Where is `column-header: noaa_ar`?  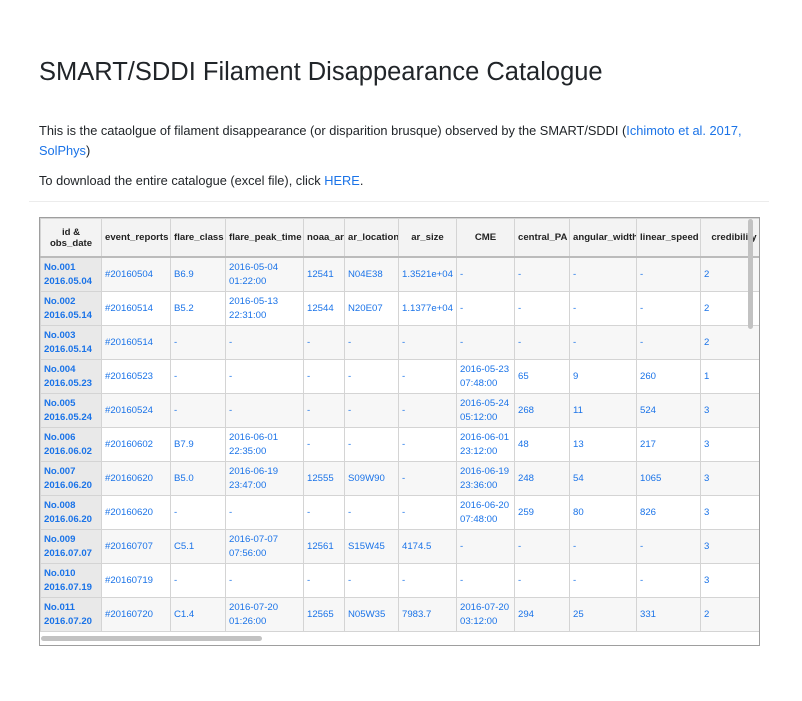
column-header: noaa_ar is located at coordinates (324, 238).